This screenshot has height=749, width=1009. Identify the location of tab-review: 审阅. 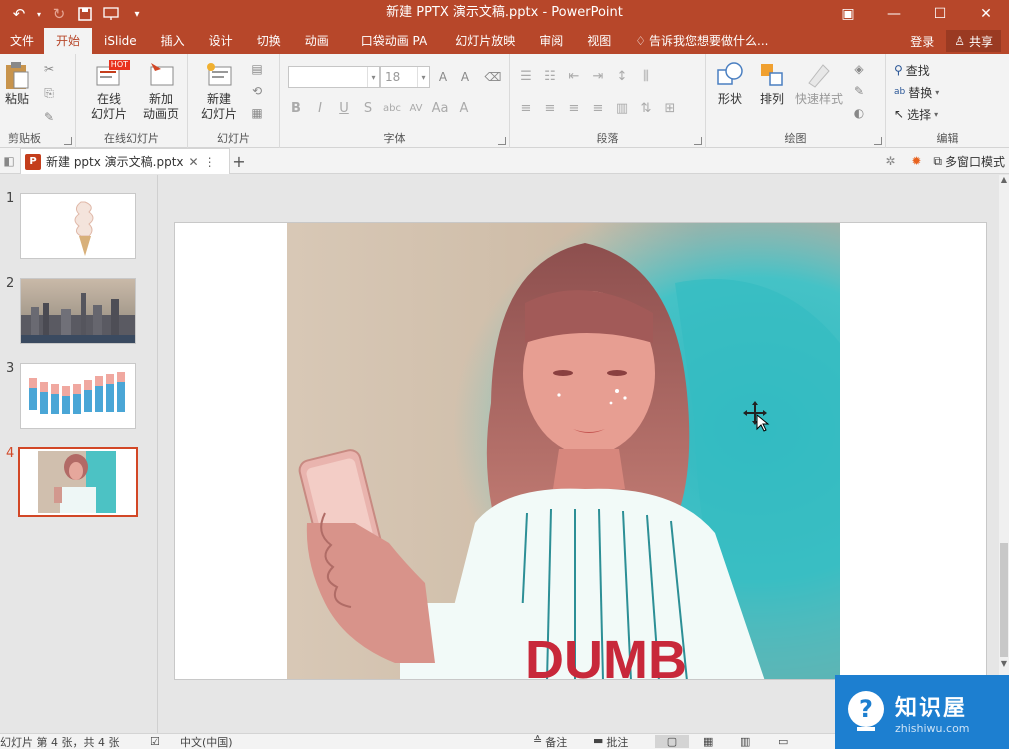
(551, 41).